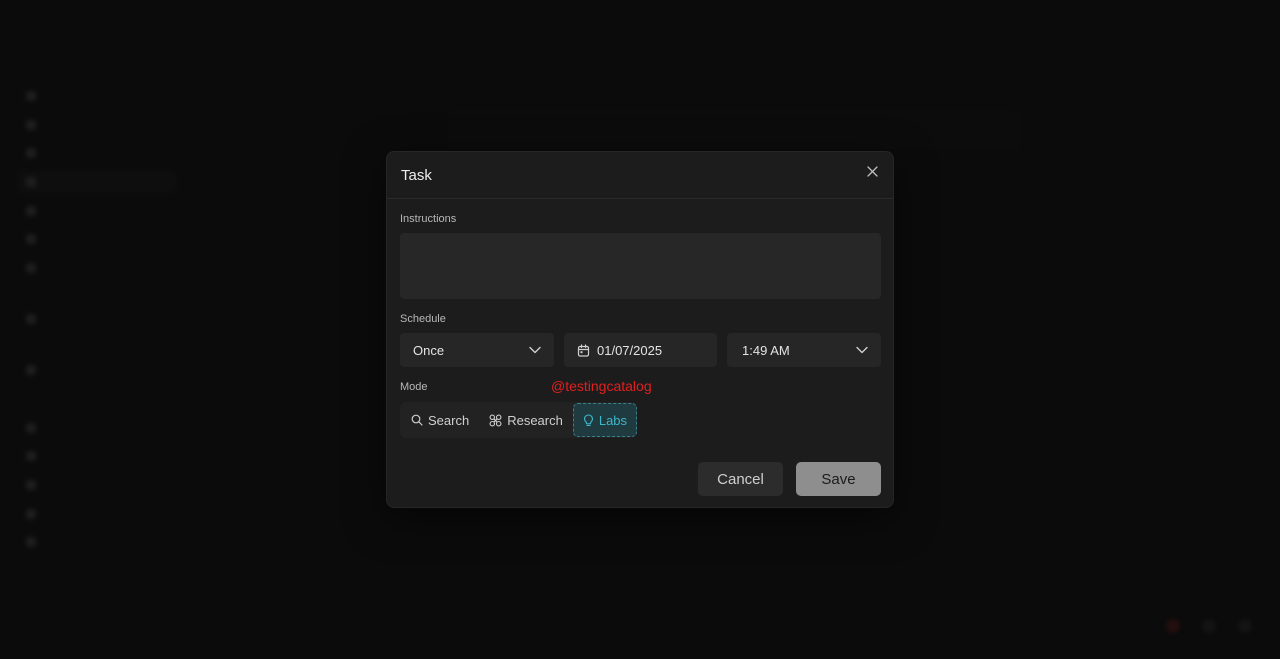 The image size is (1280, 659). Describe the element at coordinates (417, 420) in the screenshot. I see `search-icon` at that location.